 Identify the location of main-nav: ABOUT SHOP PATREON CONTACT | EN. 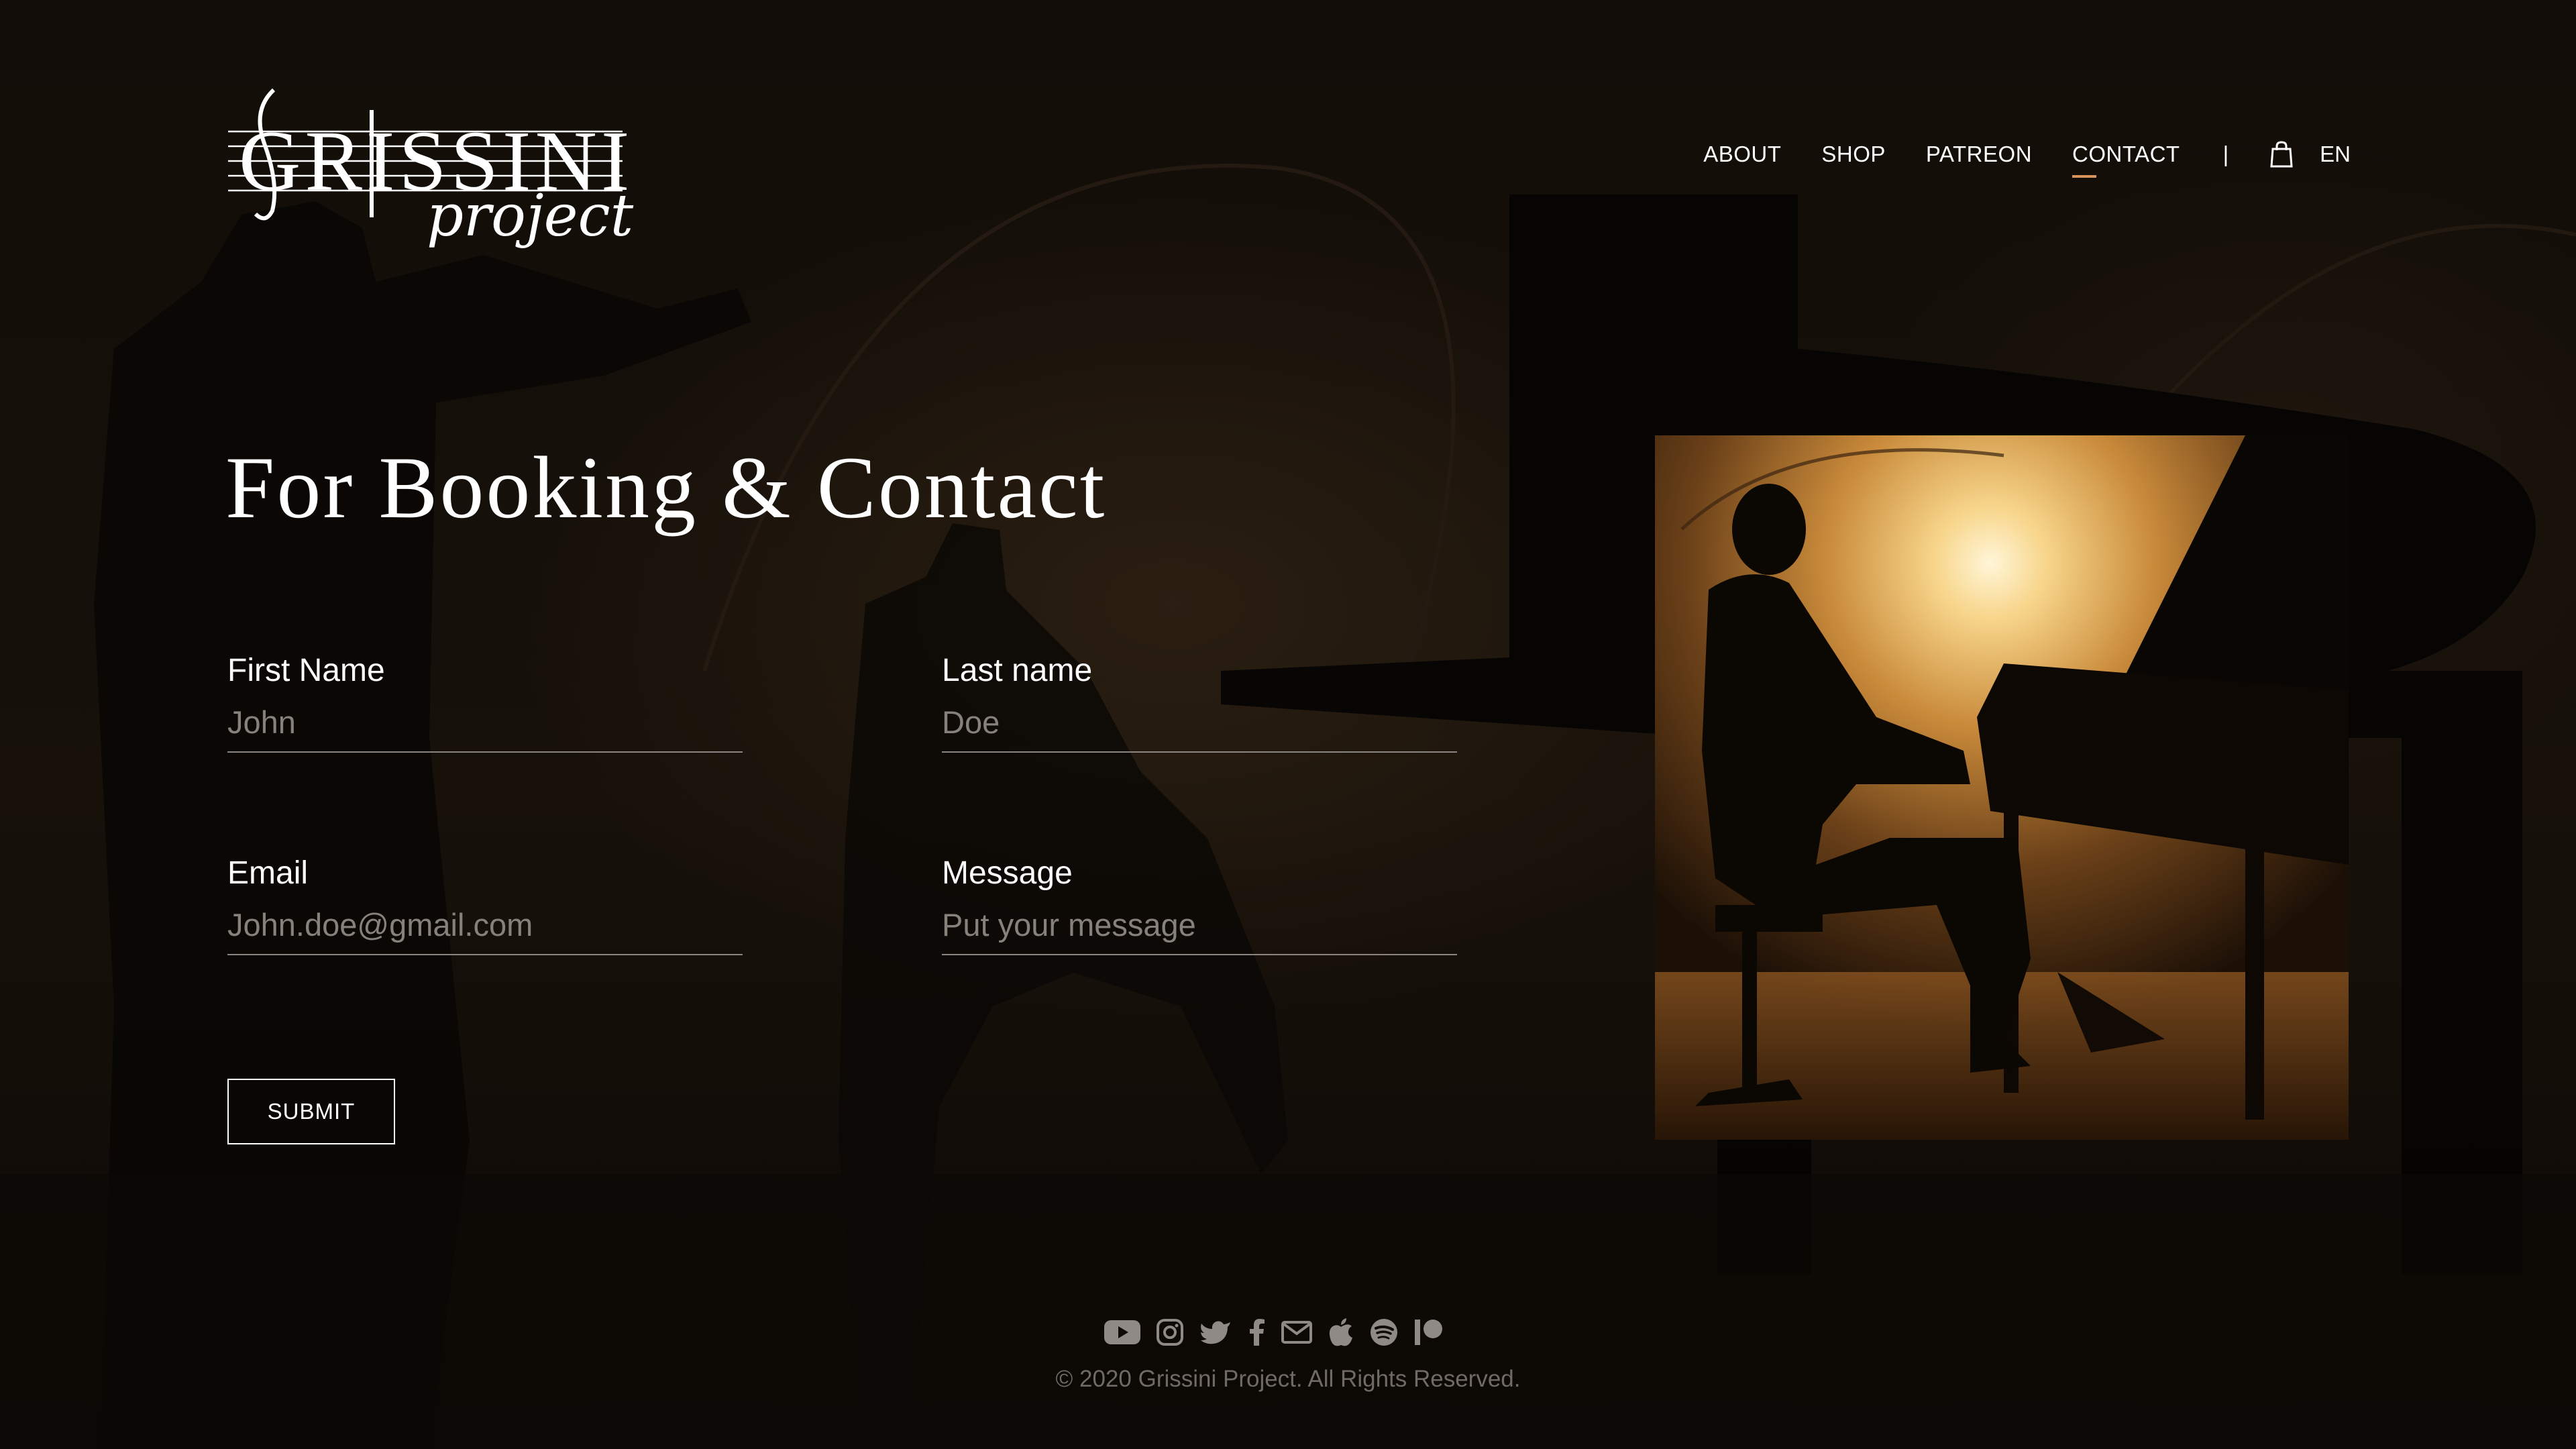
(2007, 156).